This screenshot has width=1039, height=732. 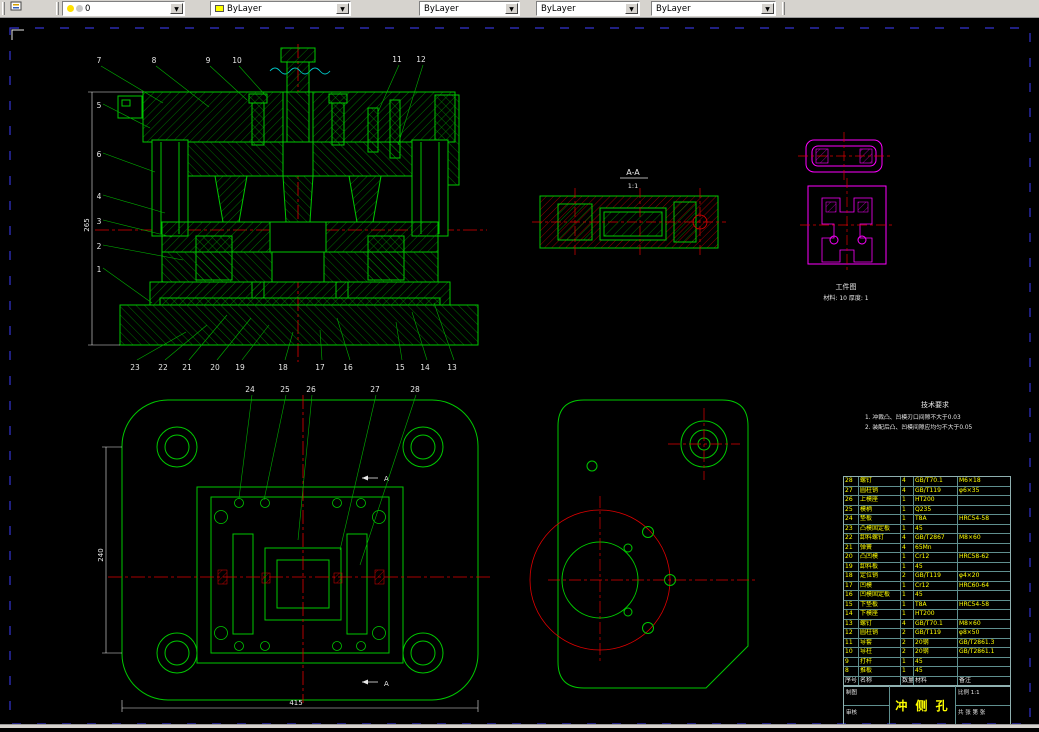 I want to click on tech-req-title: 技术要求, so click(x=935, y=404).